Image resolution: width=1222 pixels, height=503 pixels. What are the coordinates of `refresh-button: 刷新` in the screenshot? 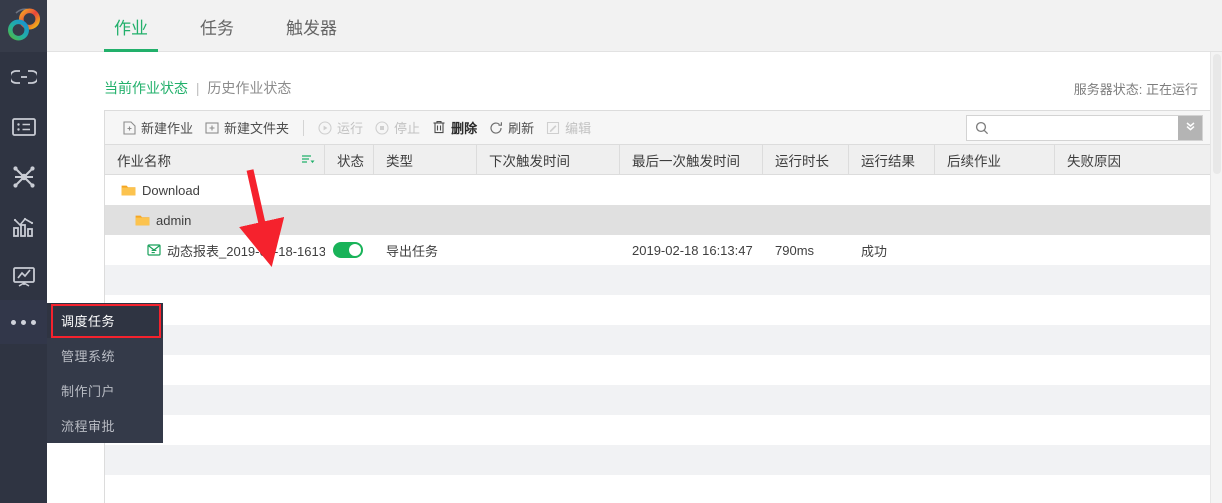 It's located at (511, 128).